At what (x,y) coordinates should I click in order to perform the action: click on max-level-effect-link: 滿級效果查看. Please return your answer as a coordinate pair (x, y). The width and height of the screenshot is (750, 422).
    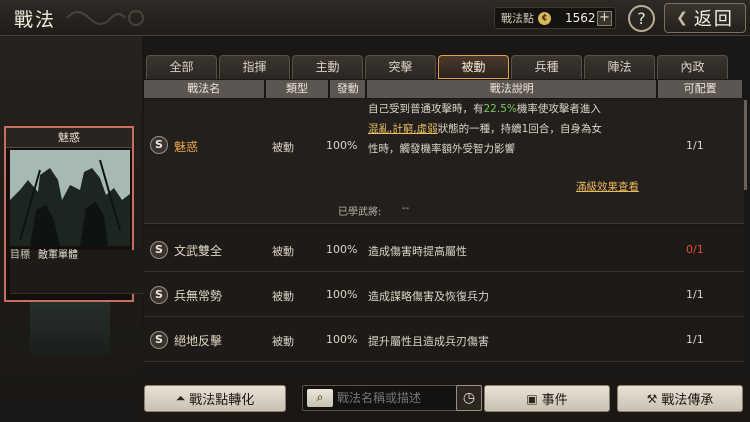
    Looking at the image, I should click on (607, 186).